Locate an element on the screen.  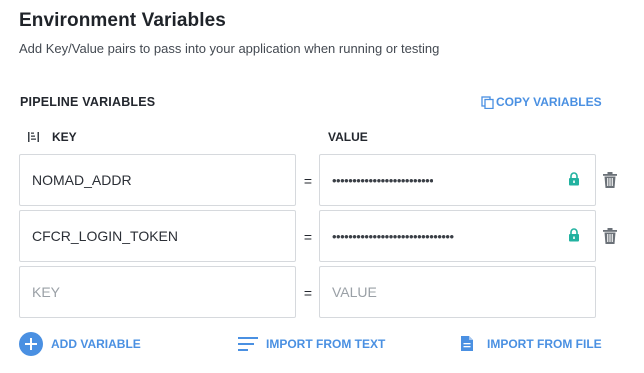
variable-key-field: NOMAD_ADDR is located at coordinates (157, 180).